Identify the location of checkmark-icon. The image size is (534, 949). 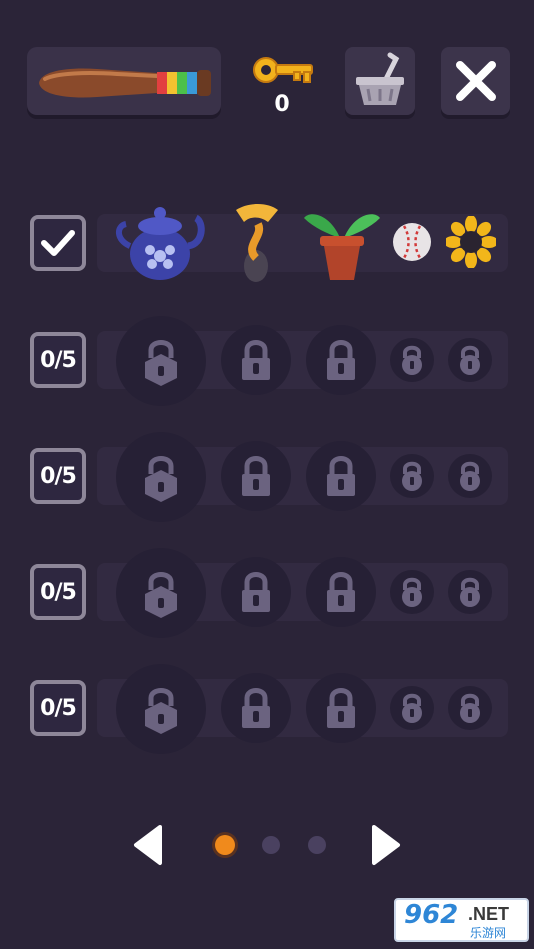
(58, 243).